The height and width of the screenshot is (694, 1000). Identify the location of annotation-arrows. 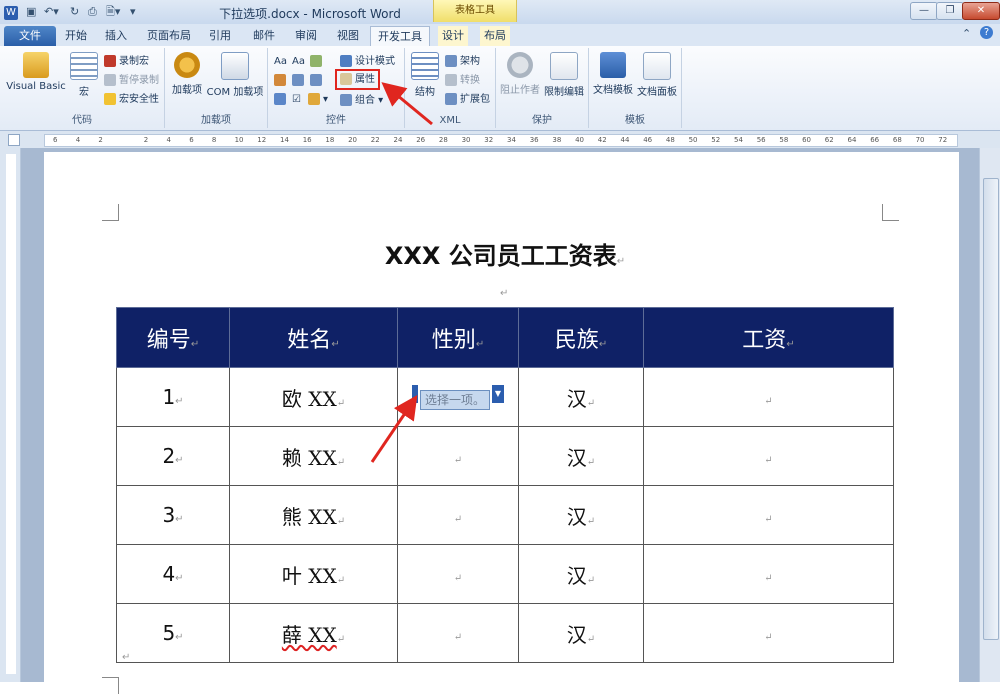
(401, 272).